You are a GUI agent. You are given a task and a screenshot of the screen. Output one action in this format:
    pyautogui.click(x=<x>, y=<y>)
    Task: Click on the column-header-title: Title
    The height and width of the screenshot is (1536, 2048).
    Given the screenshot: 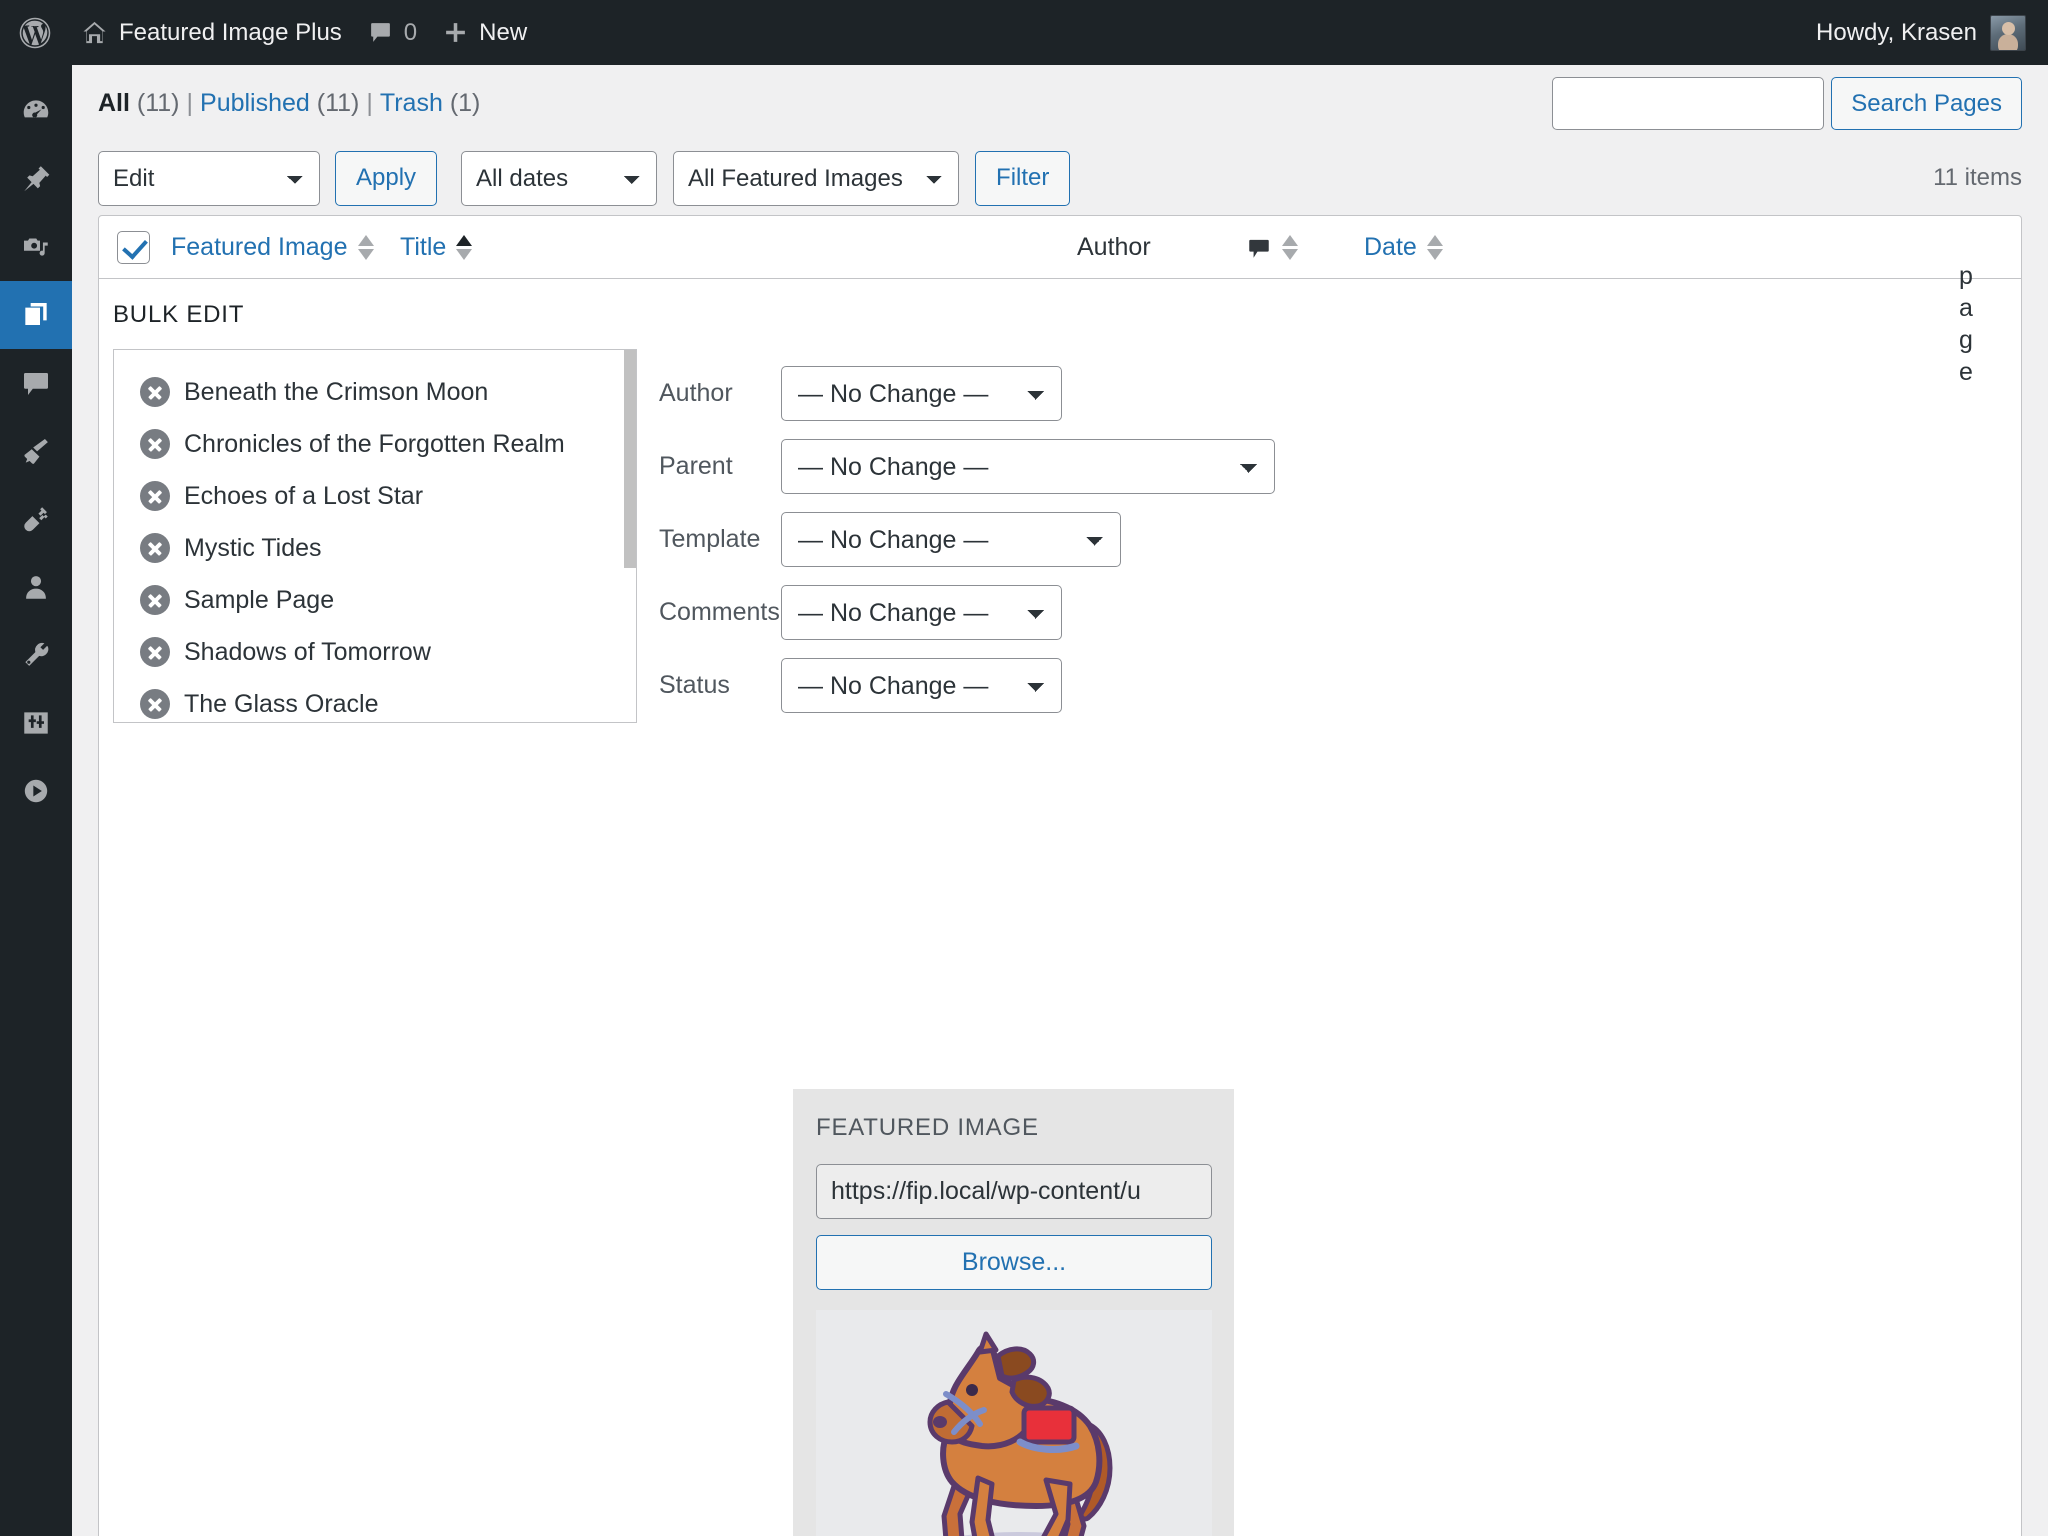 What is the action you would take?
    pyautogui.click(x=436, y=247)
    